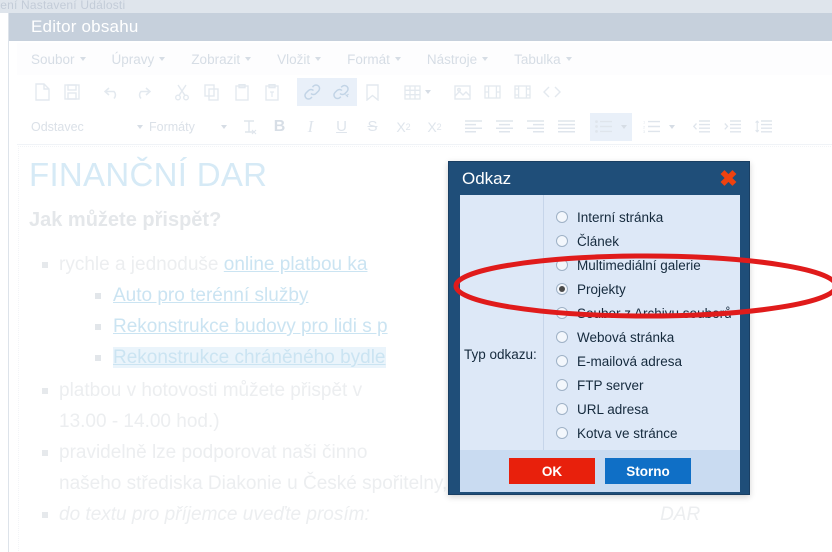  What do you see at coordinates (648, 289) in the screenshot?
I see `radio-projekty: Projekty` at bounding box center [648, 289].